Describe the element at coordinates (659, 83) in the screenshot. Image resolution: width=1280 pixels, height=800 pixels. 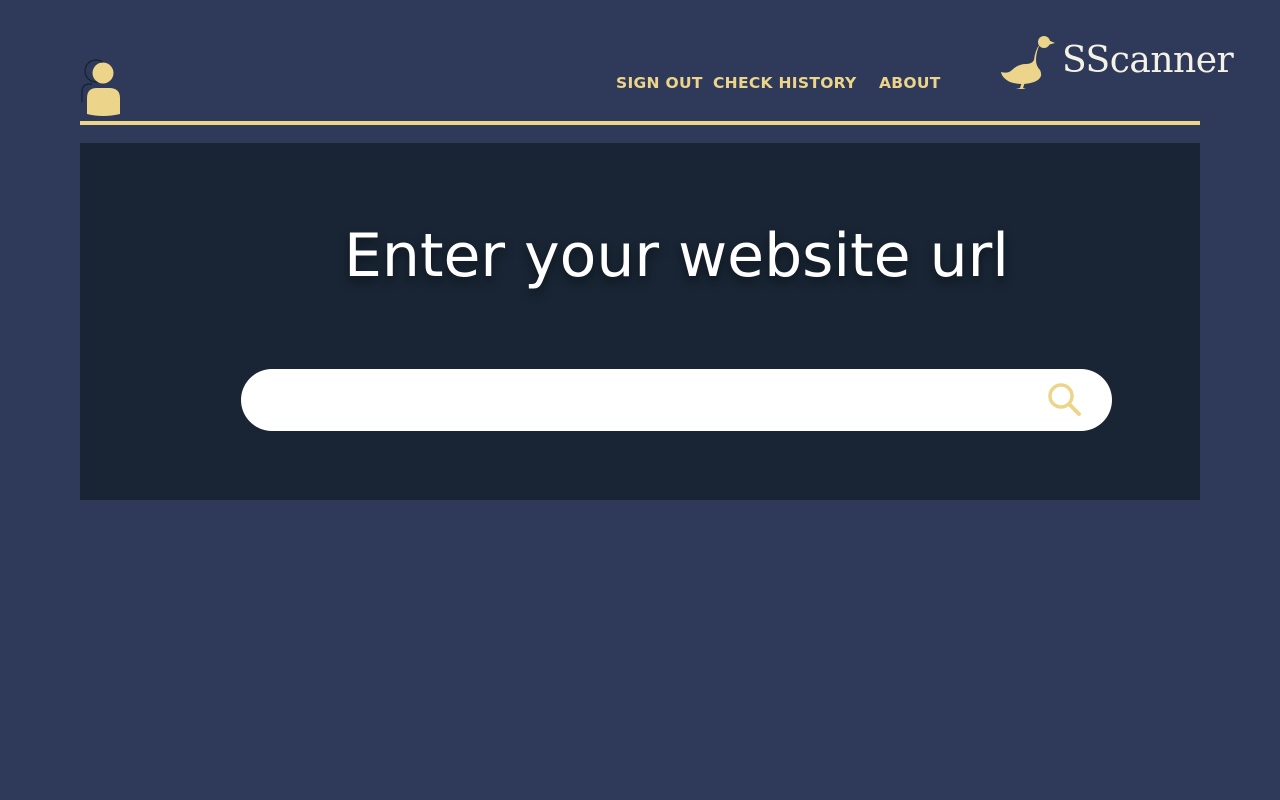
I see `sign-out-link: SIGN OUT` at that location.